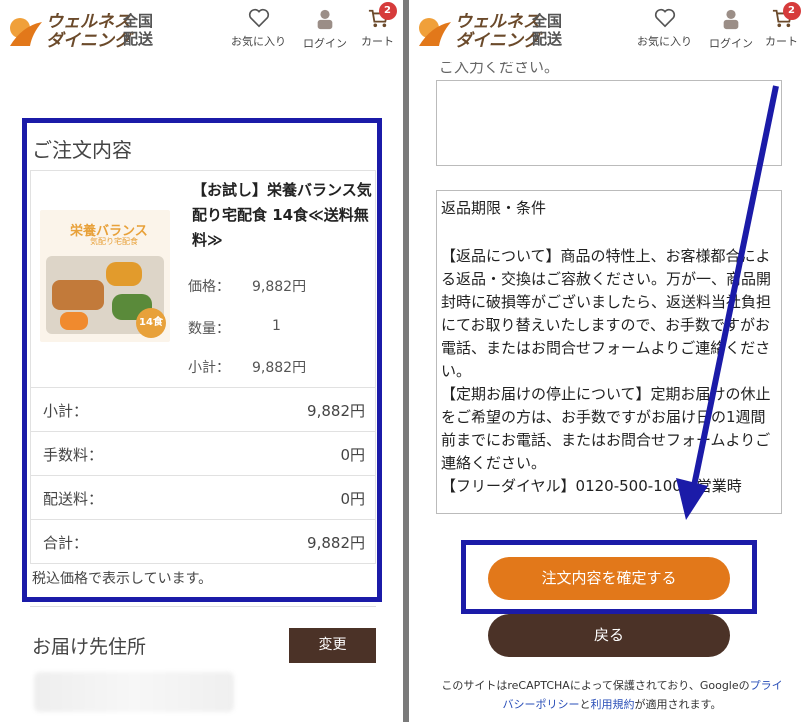 The width and height of the screenshot is (812, 722). I want to click on product-subtotal-label: 小計：, so click(209, 368).